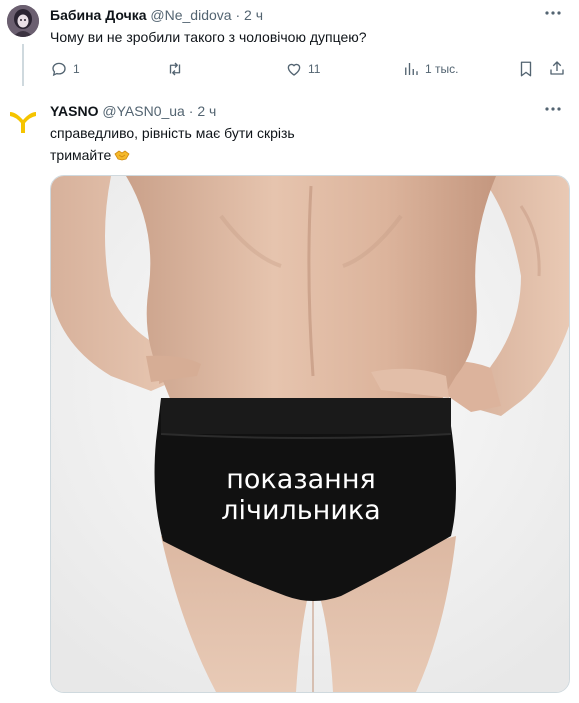 The height and width of the screenshot is (703, 579). I want to click on reply-count: 1, so click(76, 69).